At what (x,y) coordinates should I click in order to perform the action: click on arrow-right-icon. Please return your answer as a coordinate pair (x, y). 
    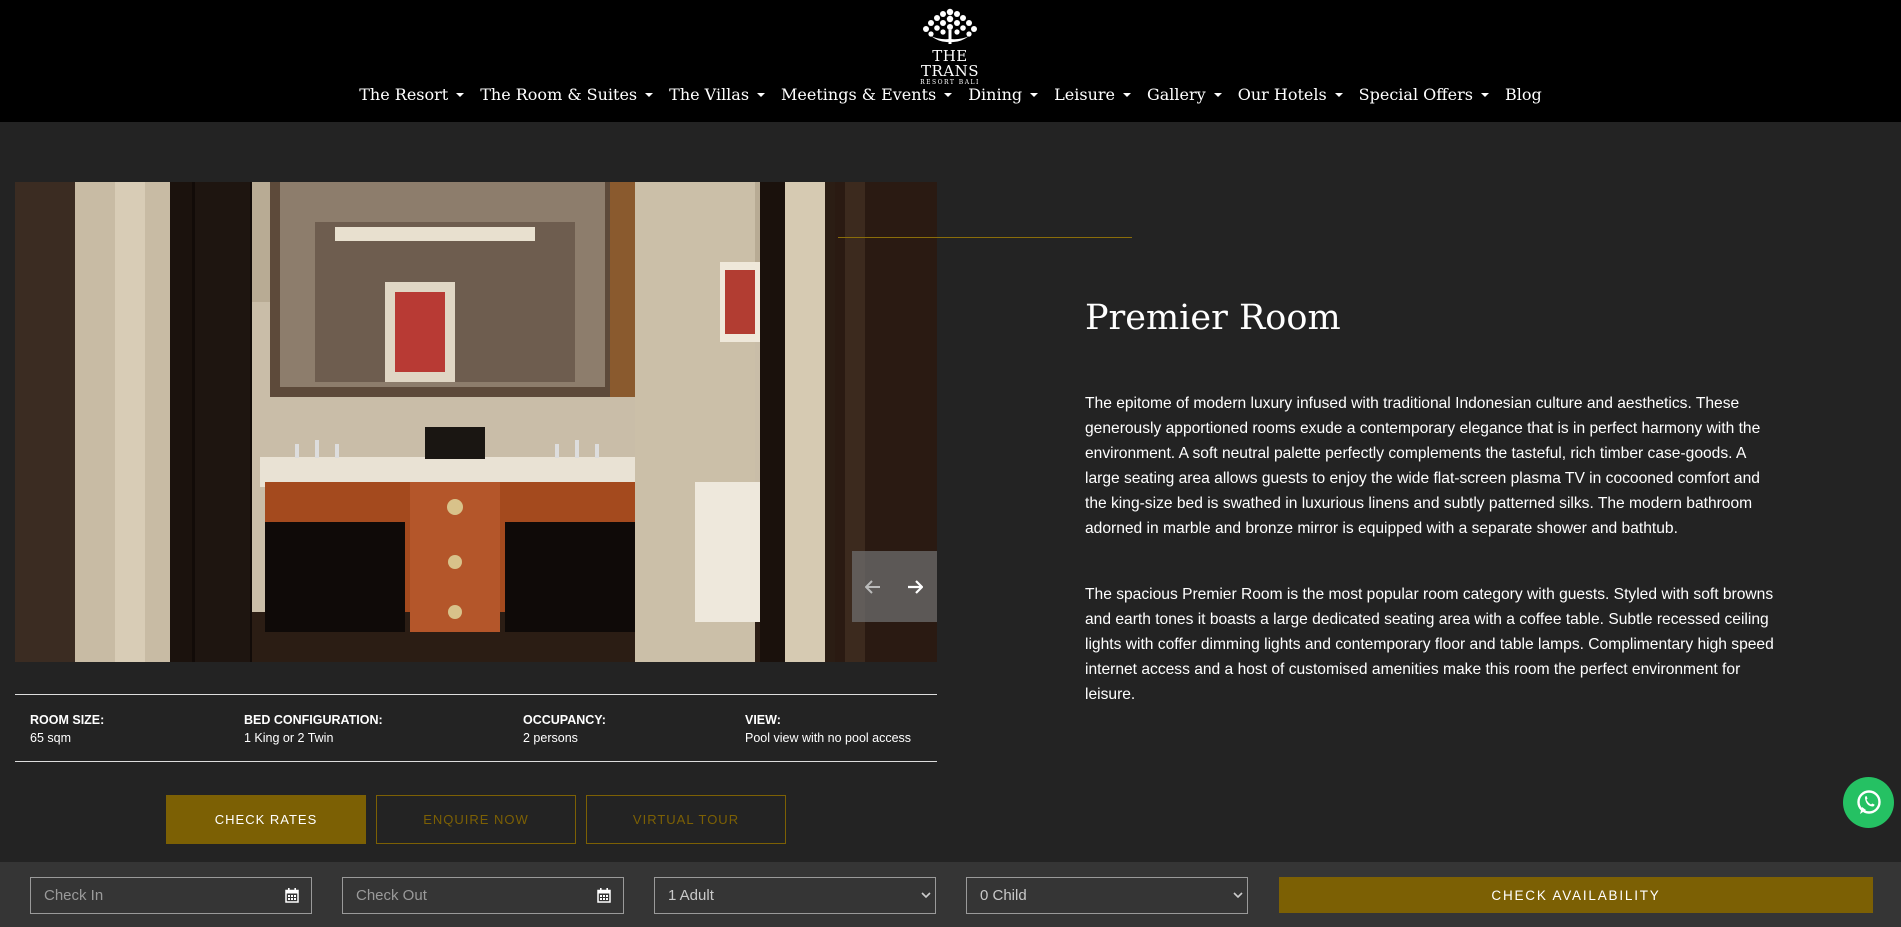
    Looking at the image, I should click on (915, 586).